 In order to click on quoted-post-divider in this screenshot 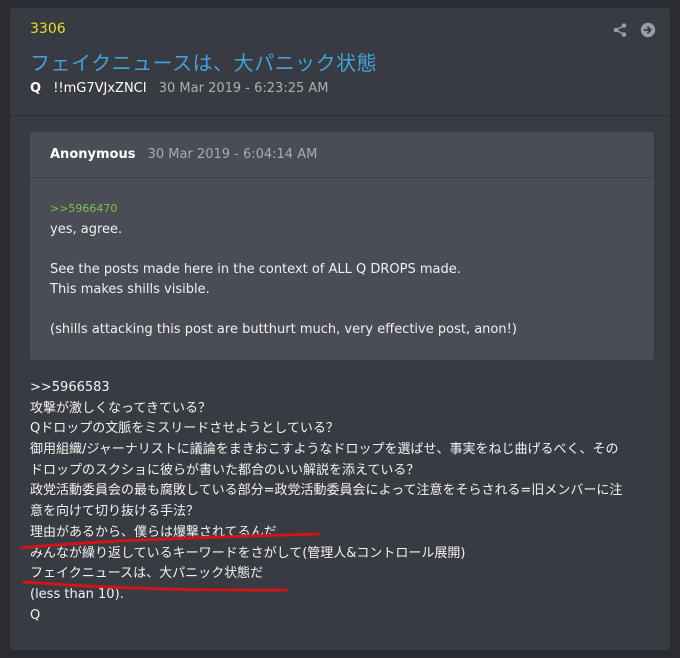, I will do `click(342, 177)`.